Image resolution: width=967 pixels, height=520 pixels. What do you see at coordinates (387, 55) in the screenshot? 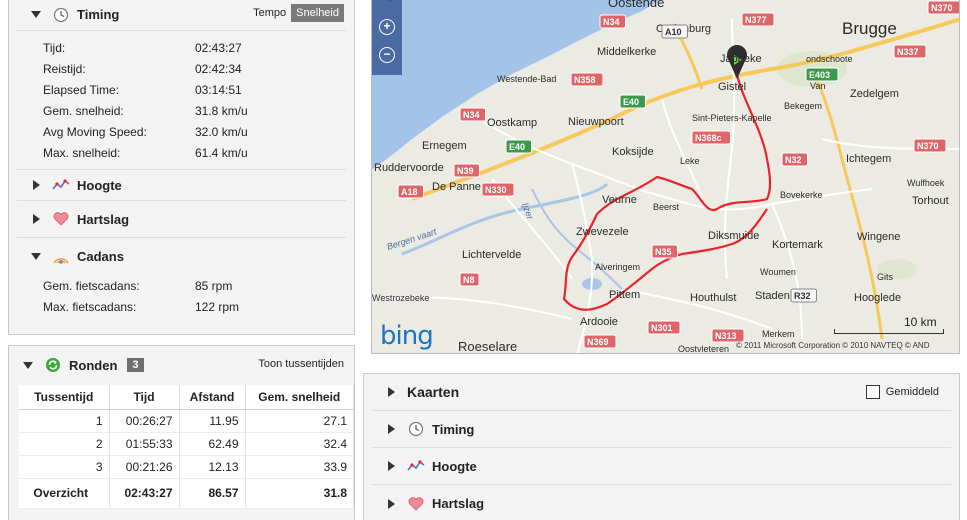
I see `zoom-out-button: −` at bounding box center [387, 55].